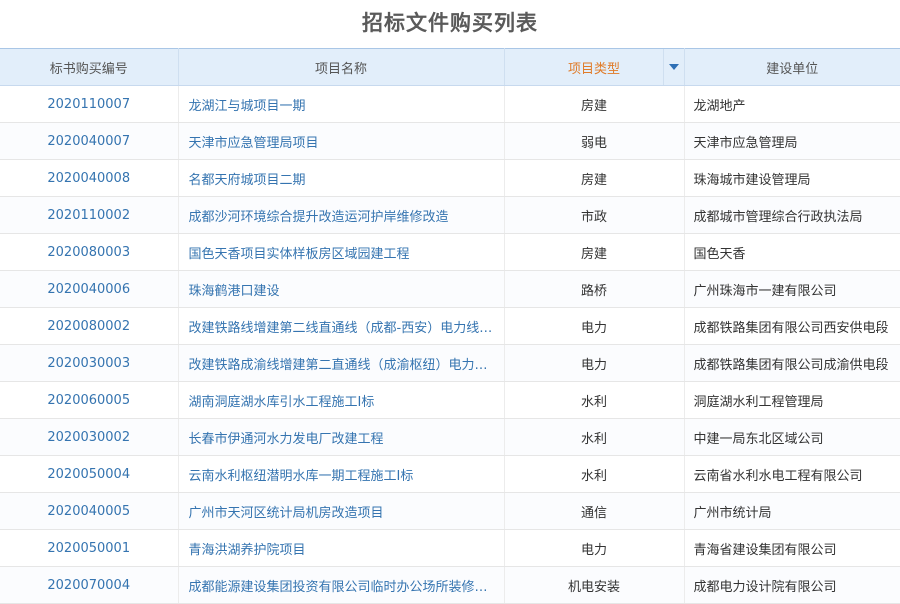 The image size is (900, 604). What do you see at coordinates (89, 104) in the screenshot?
I see `tender-code-link: 2020110007` at bounding box center [89, 104].